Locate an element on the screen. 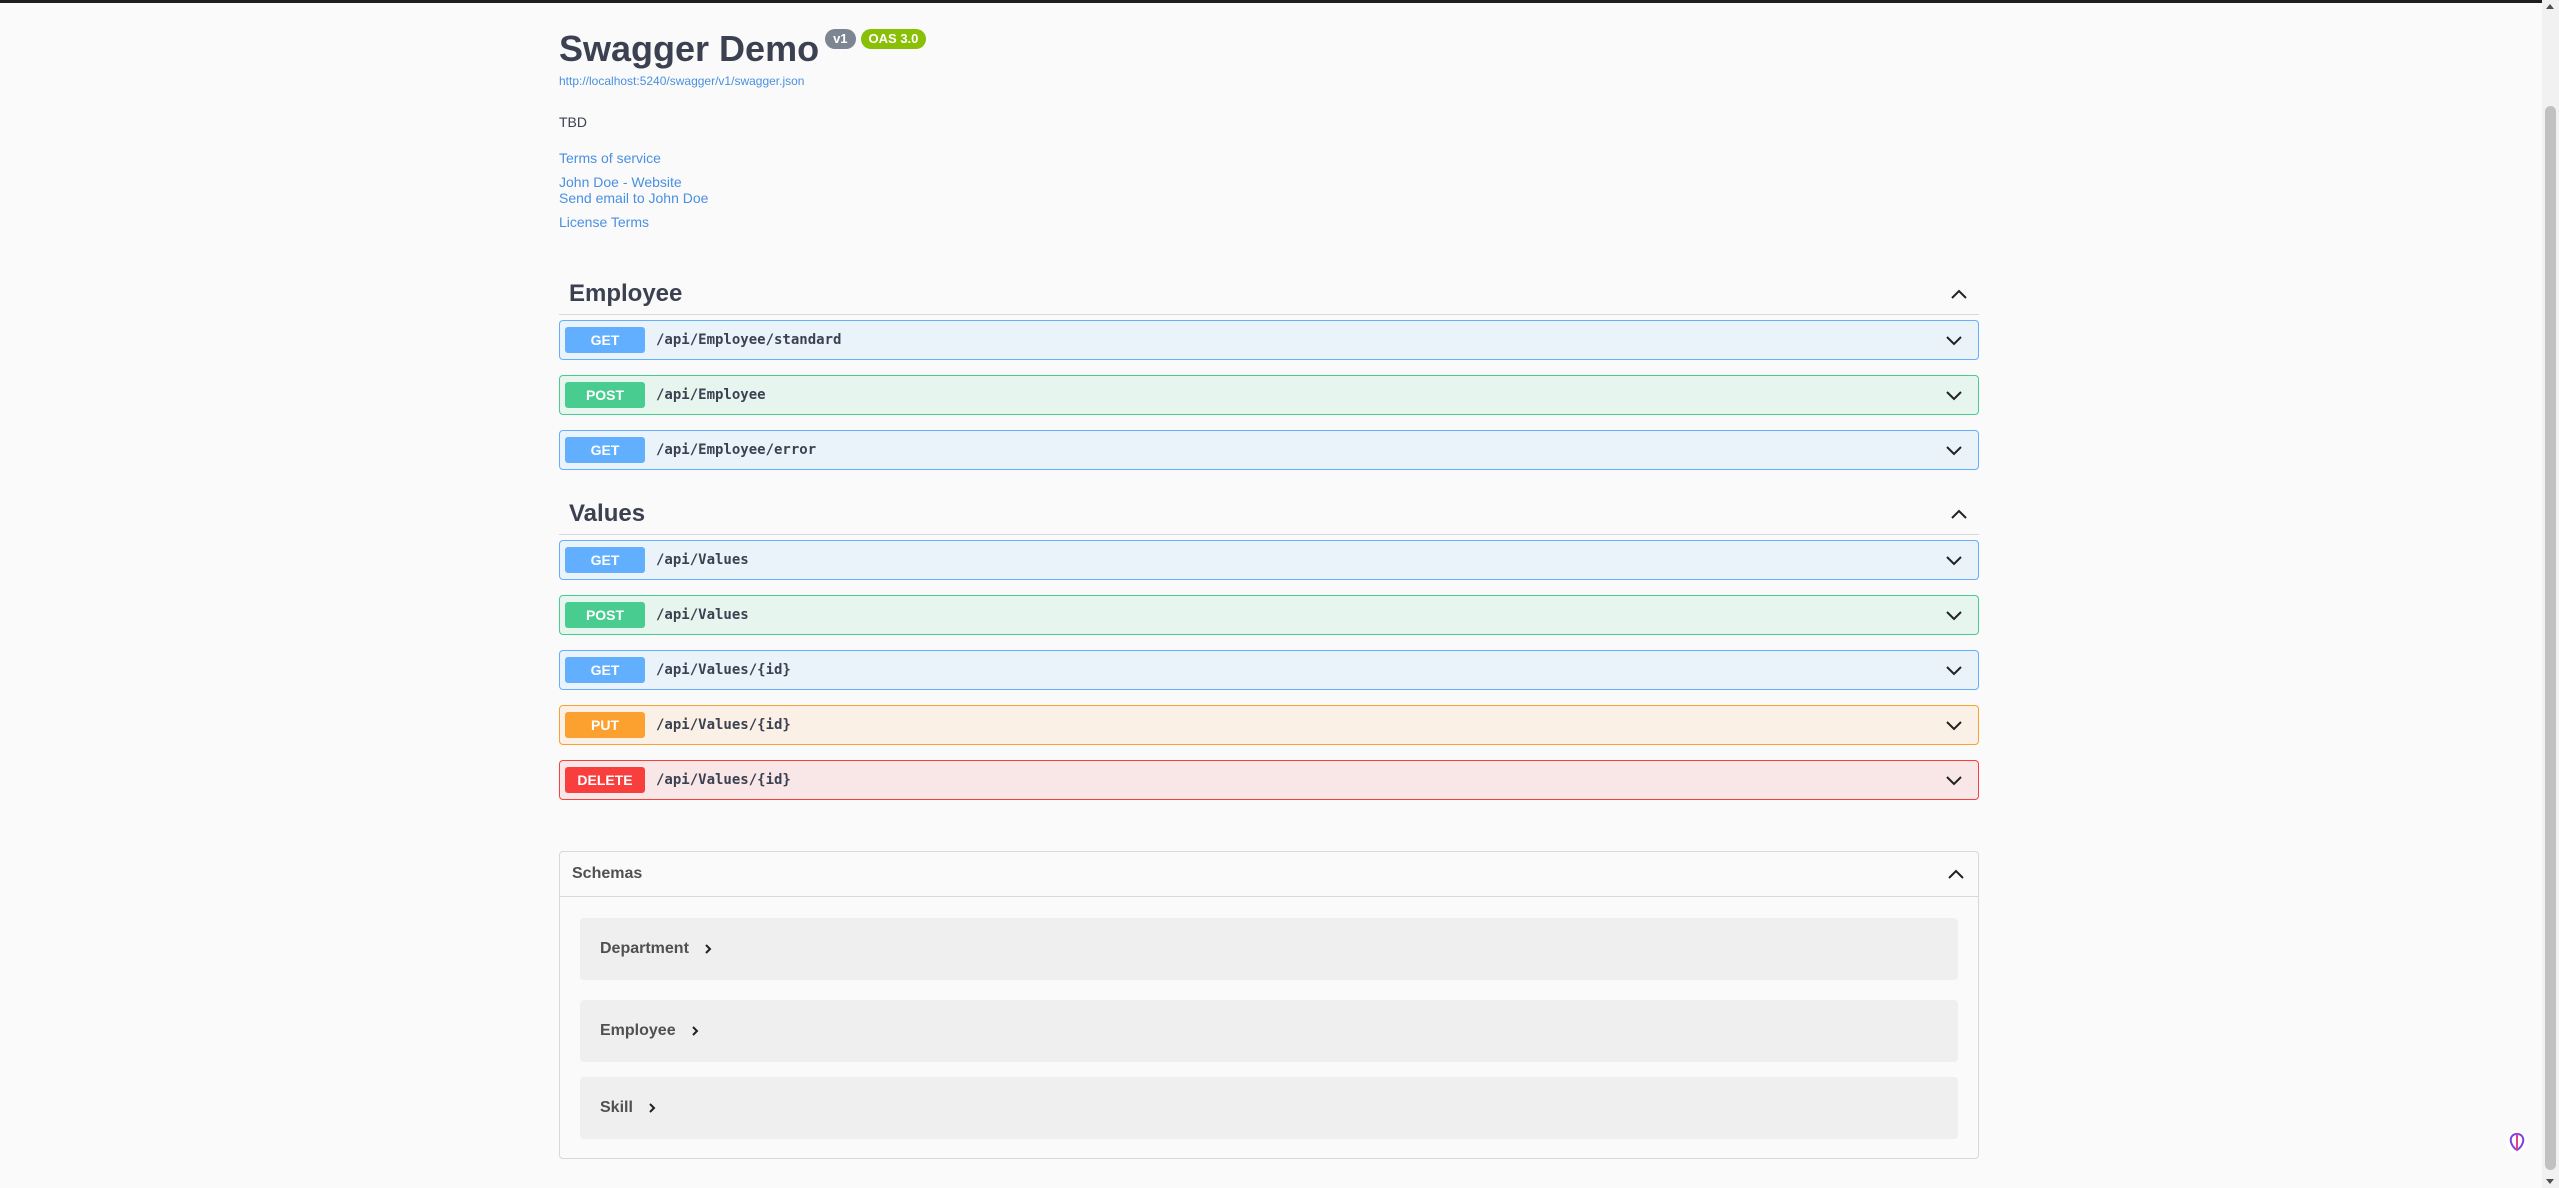 Image resolution: width=2559 pixels, height=1188 pixels. version-badge: v1 is located at coordinates (840, 39).